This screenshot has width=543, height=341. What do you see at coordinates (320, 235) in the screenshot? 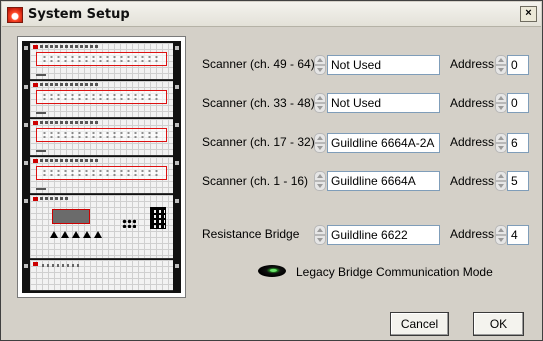
I see `resistance-bridge-spin-icon` at bounding box center [320, 235].